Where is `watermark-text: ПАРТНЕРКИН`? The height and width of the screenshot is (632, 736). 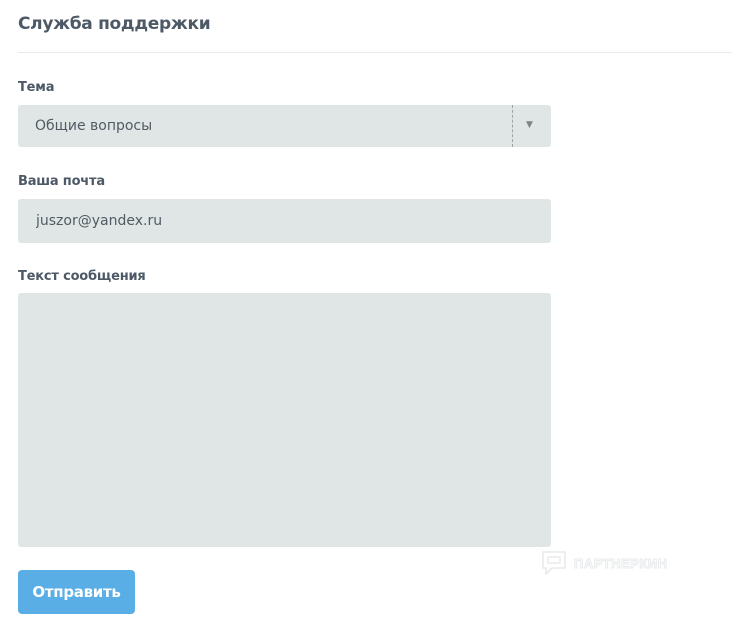
watermark-text: ПАРТНЕРКИН is located at coordinates (621, 563).